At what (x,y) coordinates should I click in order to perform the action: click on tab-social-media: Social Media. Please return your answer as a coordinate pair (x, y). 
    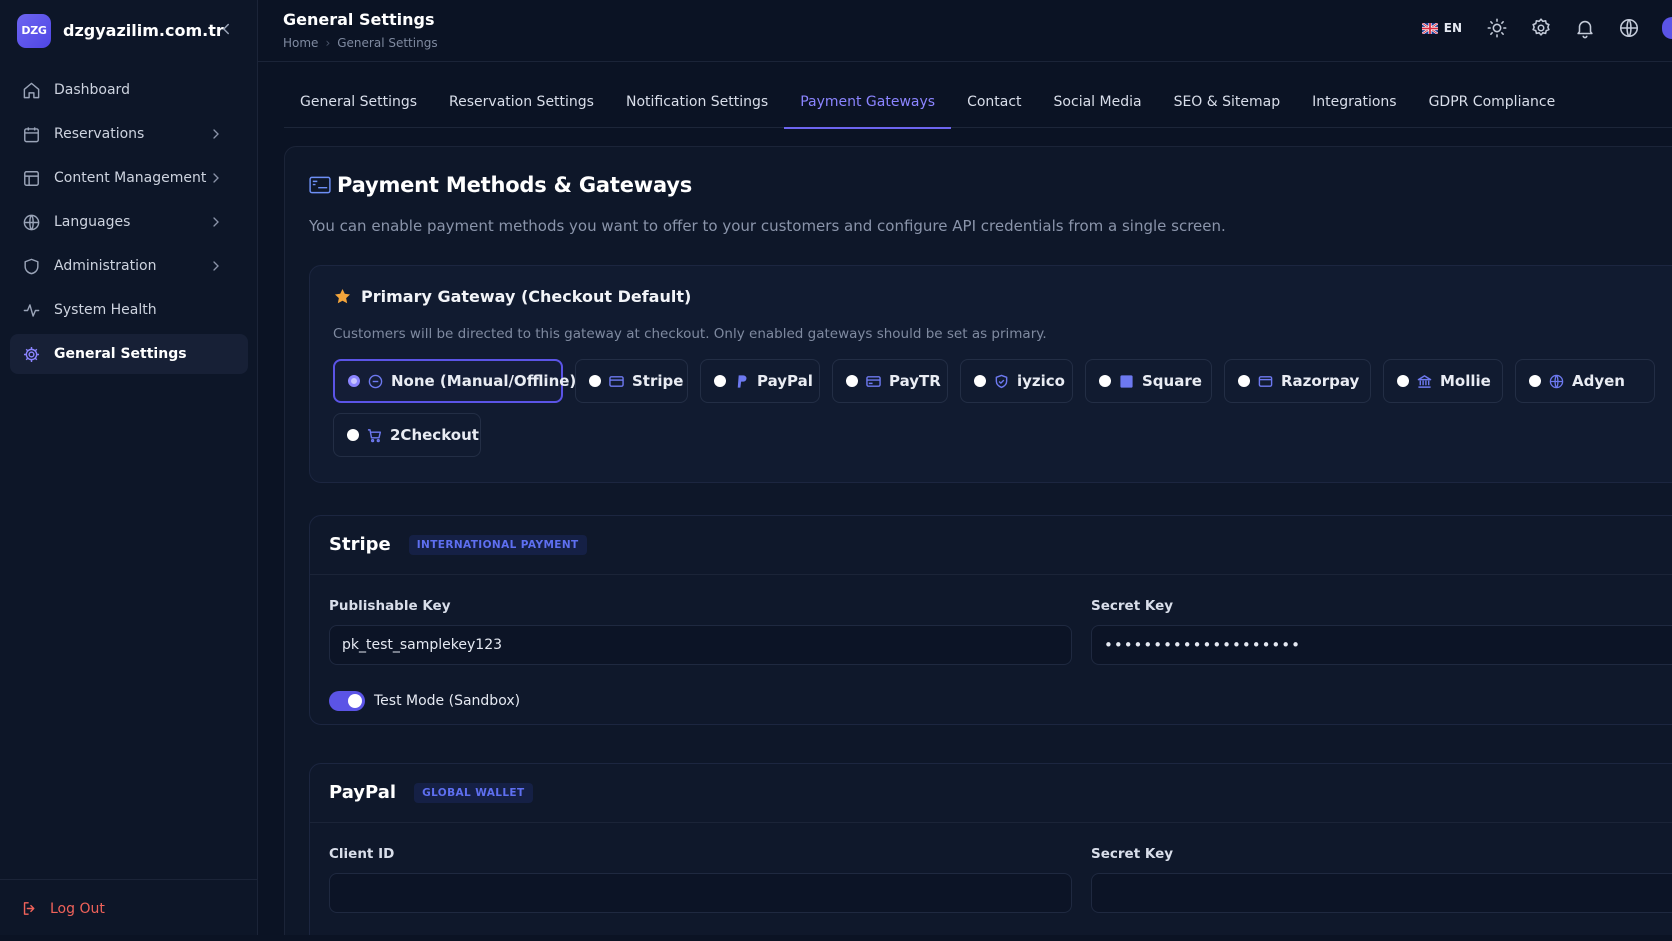
    Looking at the image, I should click on (1098, 107).